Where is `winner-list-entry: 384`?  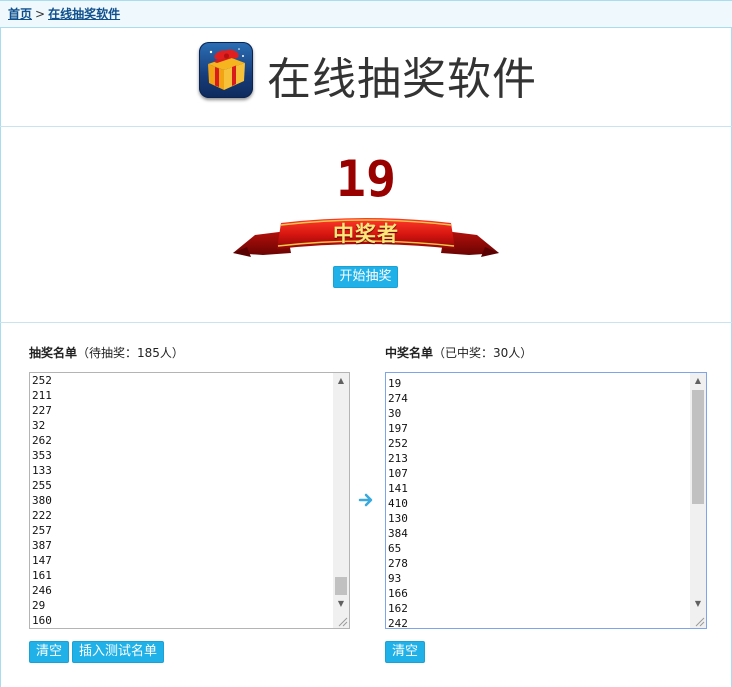 winner-list-entry: 384 is located at coordinates (398, 533).